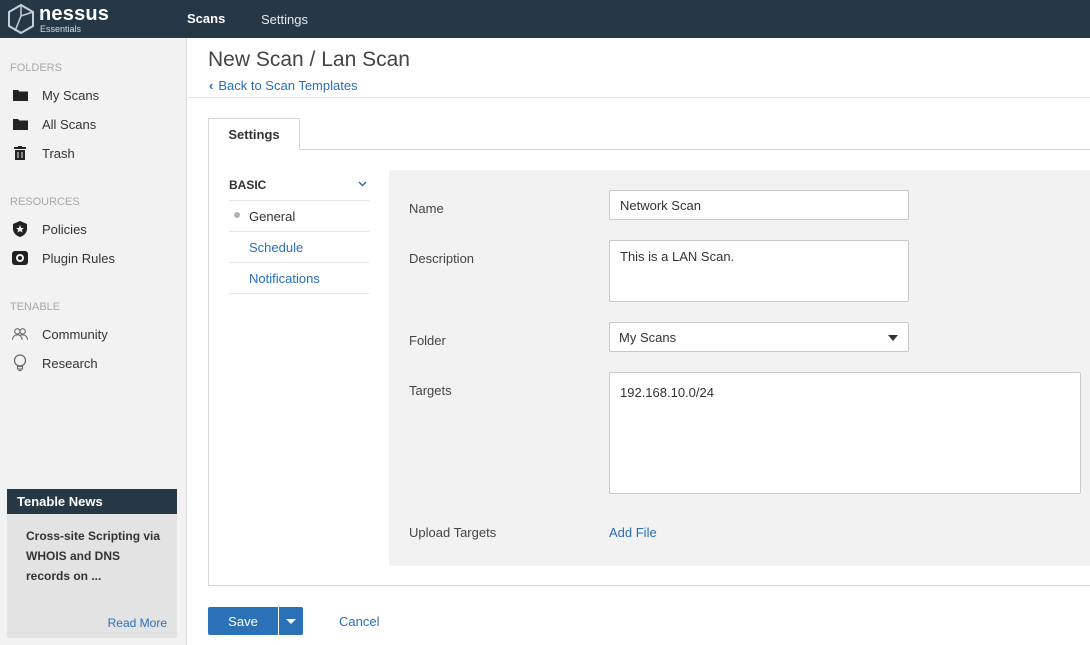  I want to click on folder-select-value: My Scans, so click(648, 337).